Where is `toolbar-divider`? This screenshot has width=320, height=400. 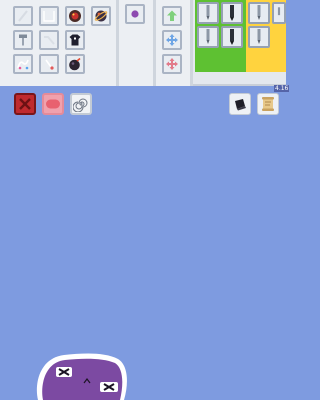
toolbar-divider is located at coordinates (191, 43).